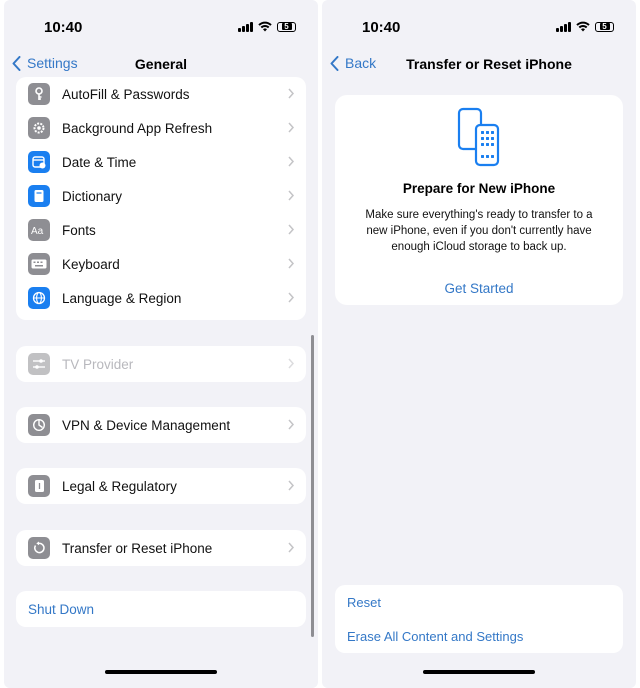 The image size is (640, 688). Describe the element at coordinates (39, 162) in the screenshot. I see `calendar-clock-icon` at that location.